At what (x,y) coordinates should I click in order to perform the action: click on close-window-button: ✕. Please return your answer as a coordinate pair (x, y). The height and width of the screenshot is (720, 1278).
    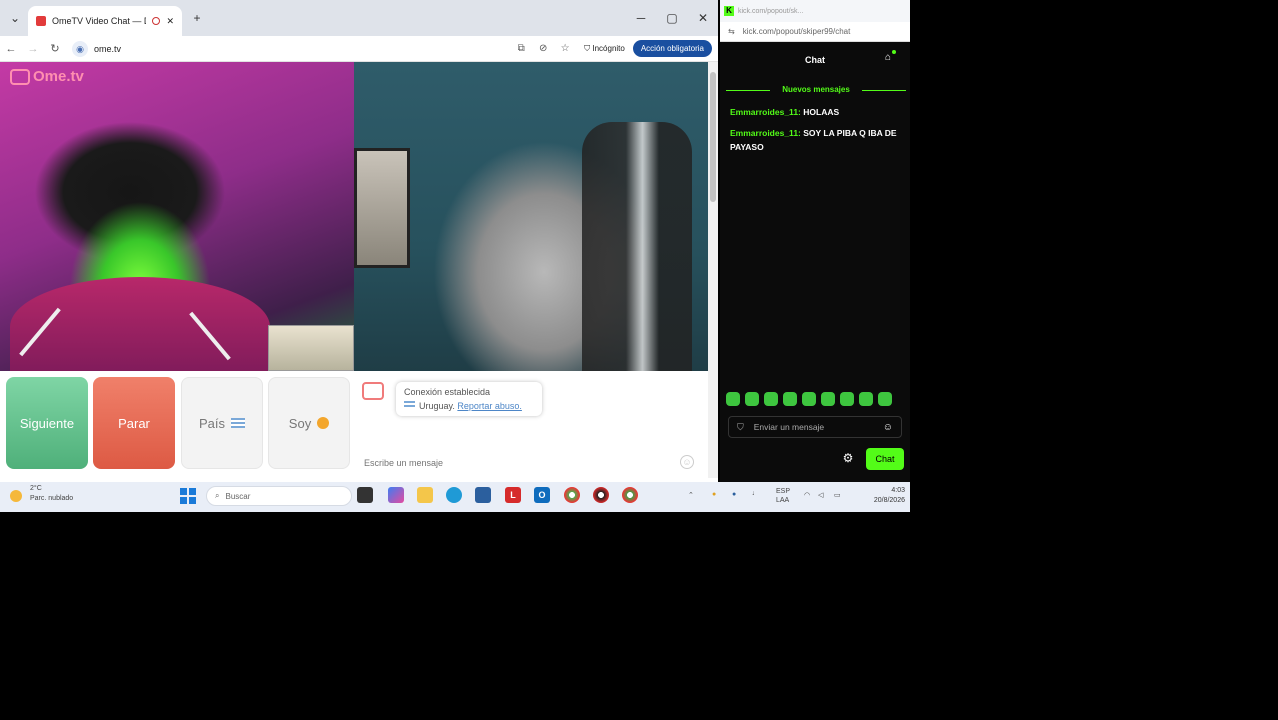
    Looking at the image, I should click on (703, 18).